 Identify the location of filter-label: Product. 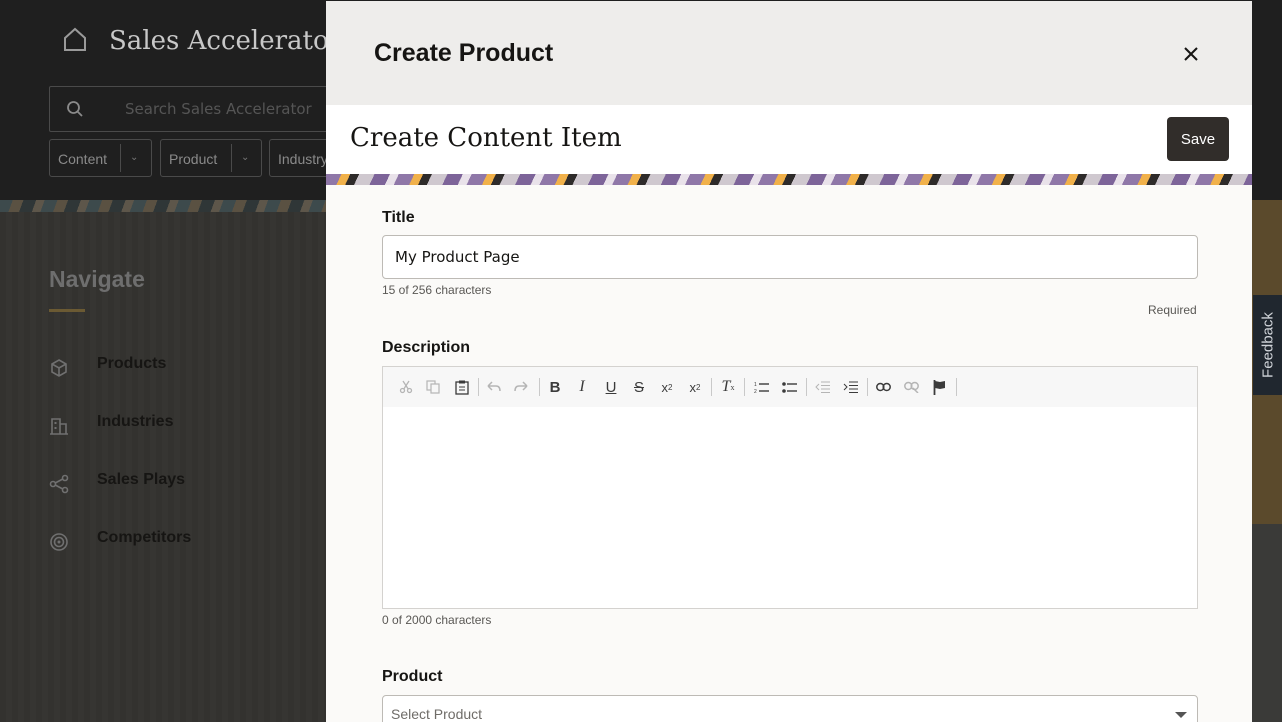
(193, 159).